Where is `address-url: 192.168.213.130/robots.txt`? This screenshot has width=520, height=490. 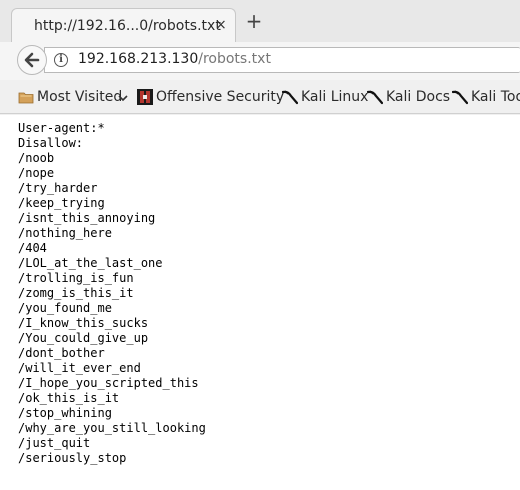
address-url: 192.168.213.130/robots.txt is located at coordinates (174, 59).